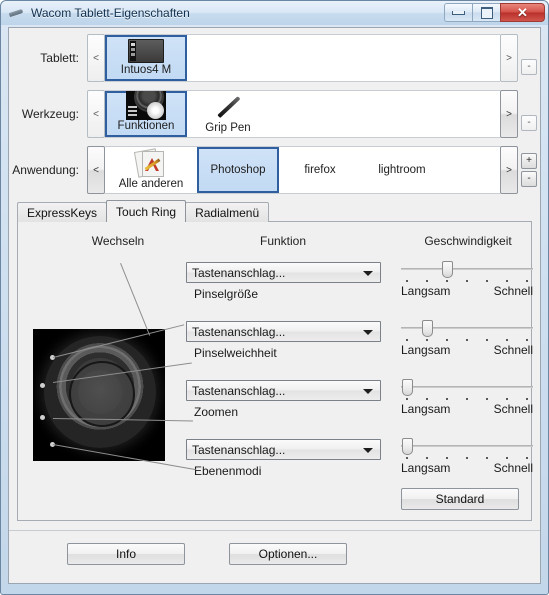  What do you see at coordinates (522, 12) in the screenshot?
I see `close-button: ✕` at bounding box center [522, 12].